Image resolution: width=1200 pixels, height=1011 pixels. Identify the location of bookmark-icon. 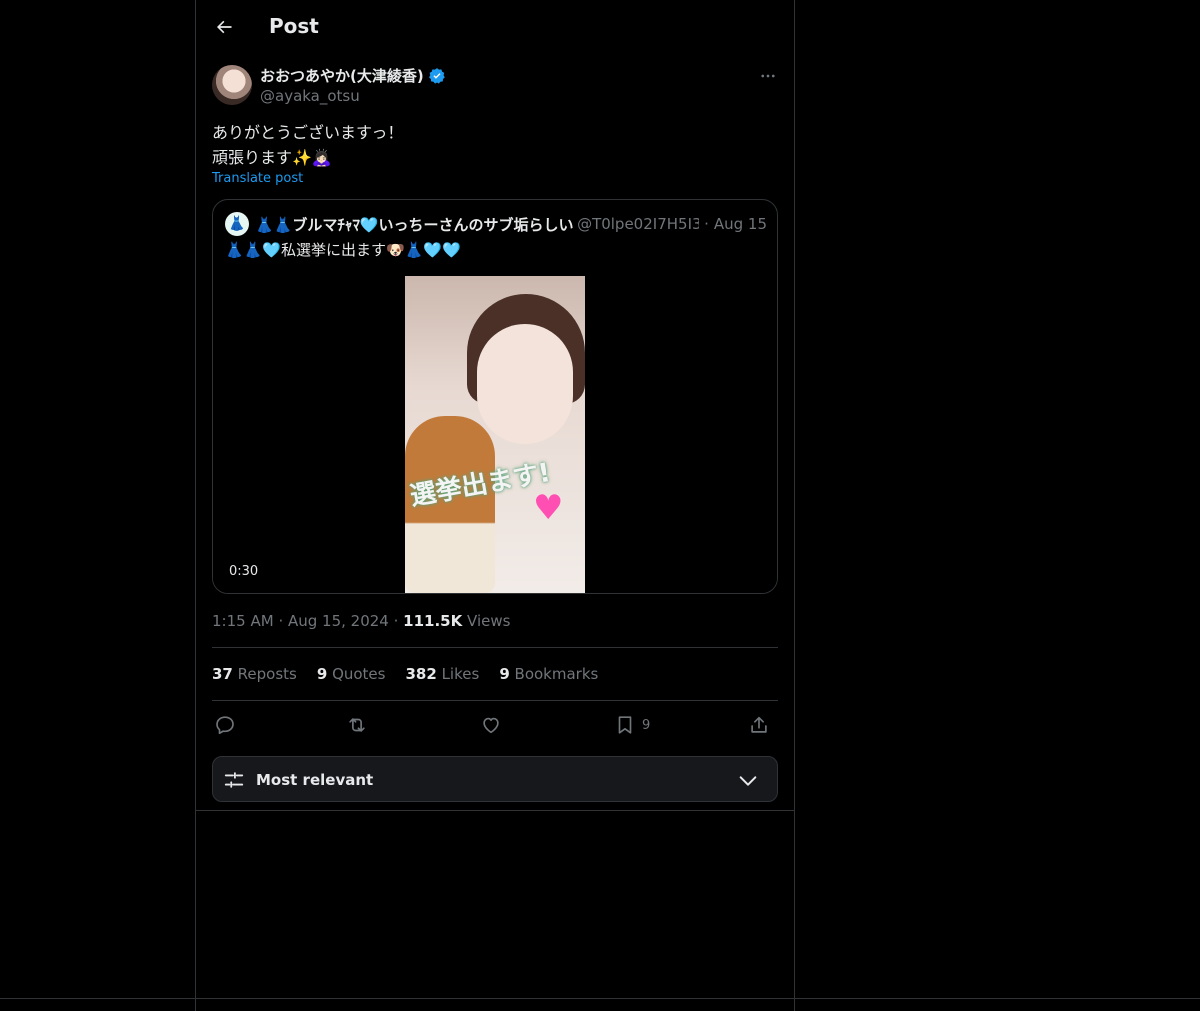
(625, 725).